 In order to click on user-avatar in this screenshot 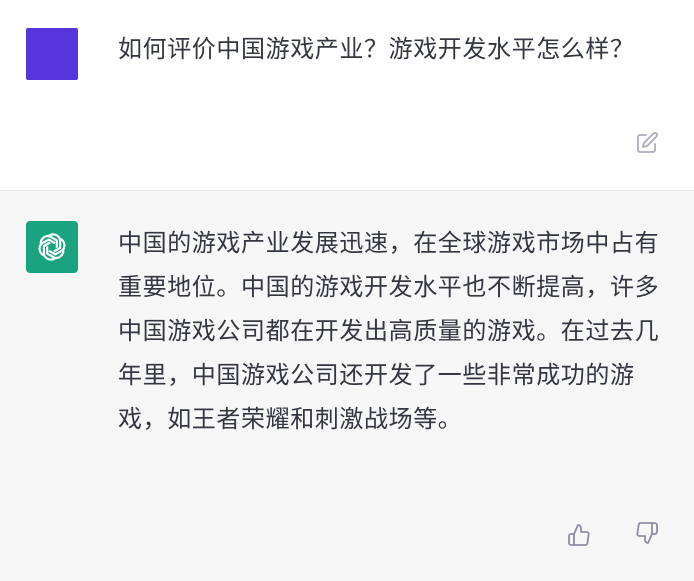, I will do `click(52, 54)`.